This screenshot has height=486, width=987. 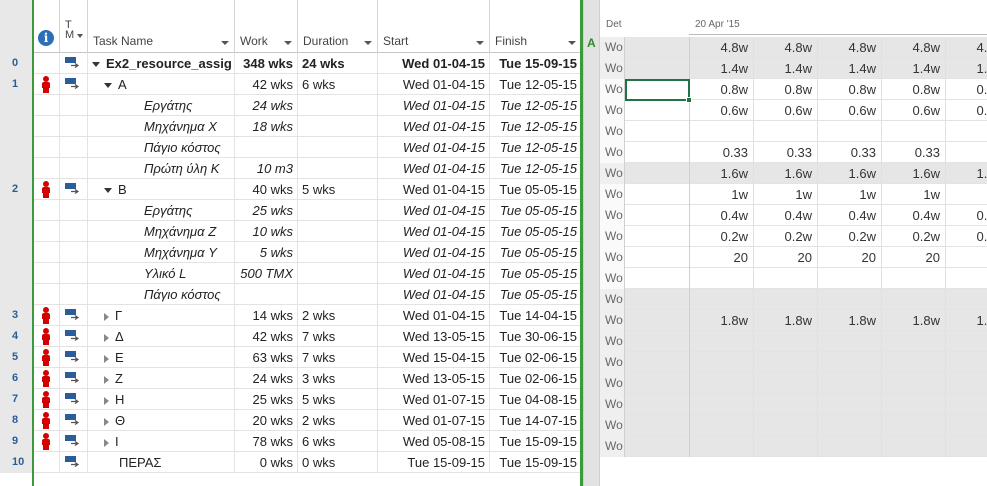 What do you see at coordinates (16, 315) in the screenshot?
I see `row-id: 3` at bounding box center [16, 315].